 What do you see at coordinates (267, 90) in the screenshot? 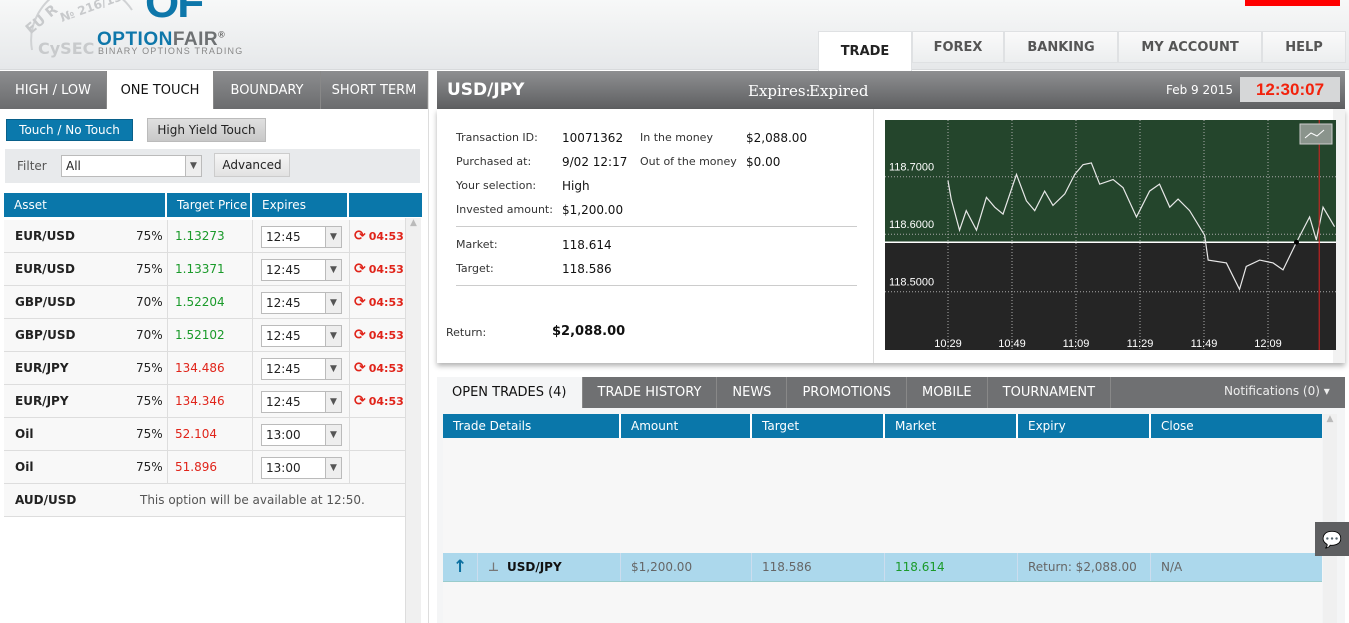
I see `tab-boundary: BOUNDARY` at bounding box center [267, 90].